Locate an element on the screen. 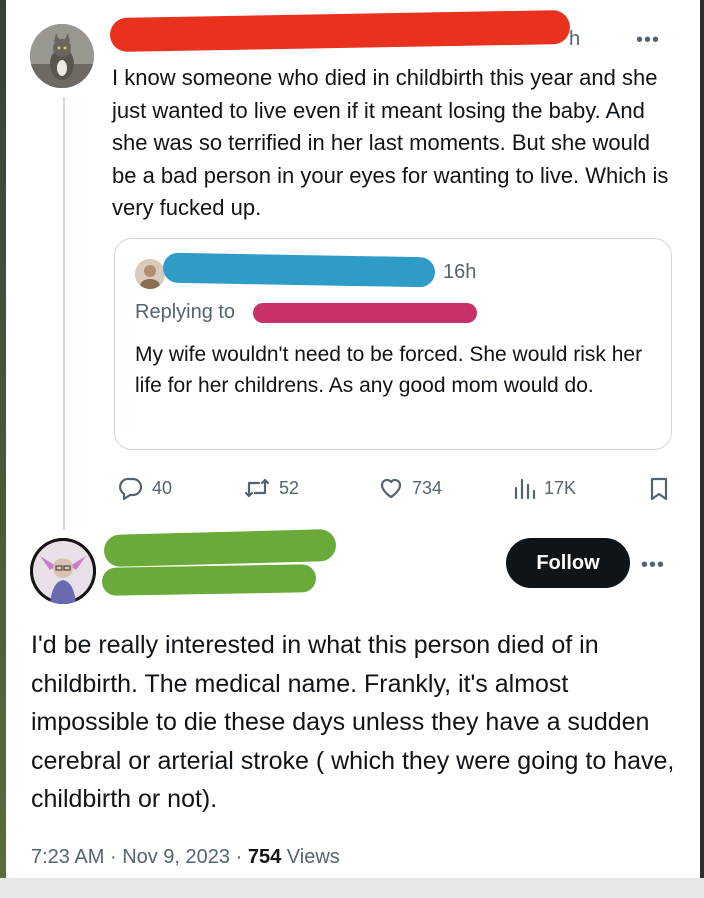  replying-to-label: Replying to is located at coordinates (185, 312).